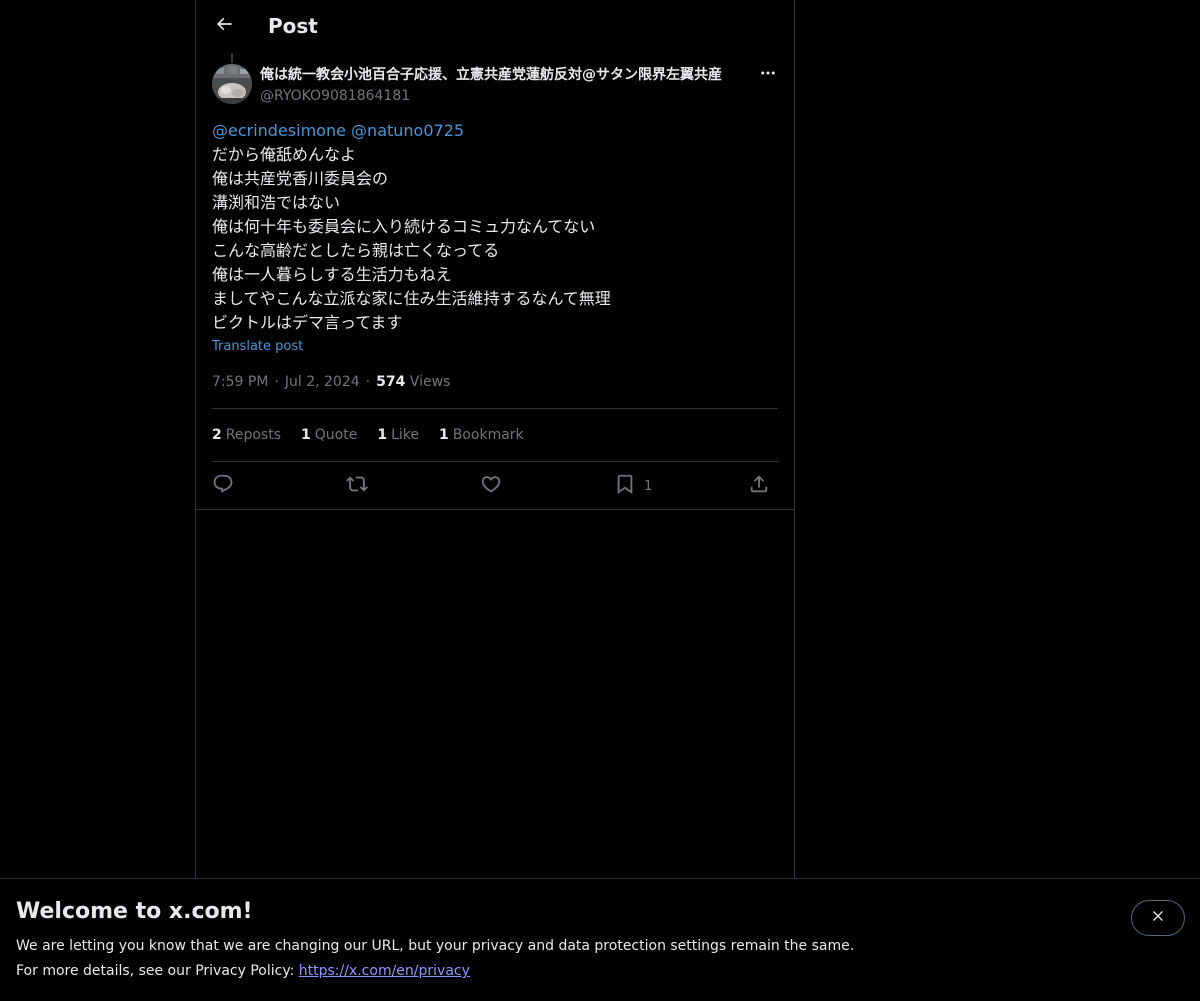 The image size is (1200, 1001). I want to click on privacy-policy-link: https://x.com/en/privacy, so click(384, 971).